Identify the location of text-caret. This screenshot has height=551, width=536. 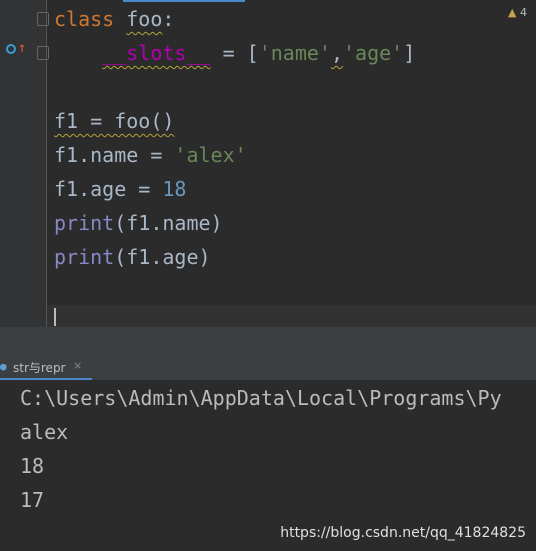
(55, 317).